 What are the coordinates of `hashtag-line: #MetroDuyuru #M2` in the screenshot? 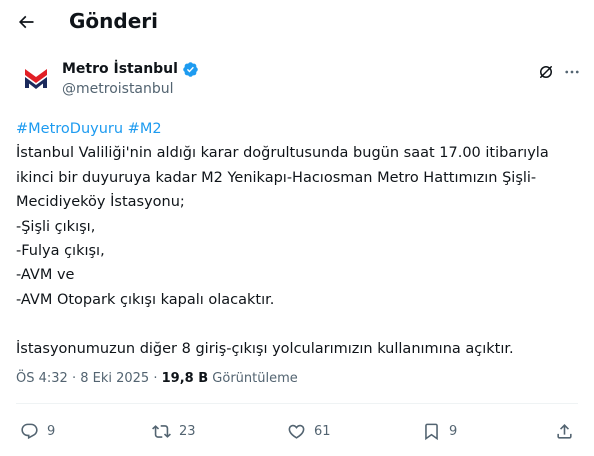 It's located at (298, 129).